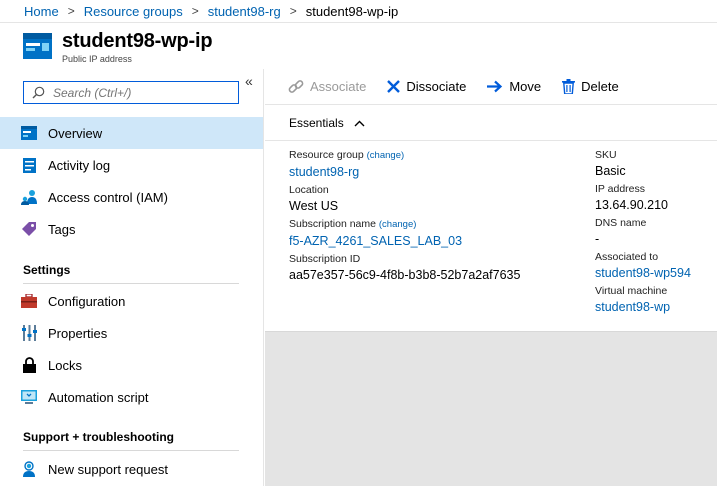 The height and width of the screenshot is (486, 717). Describe the element at coordinates (29, 301) in the screenshot. I see `toolbox-icon` at that location.